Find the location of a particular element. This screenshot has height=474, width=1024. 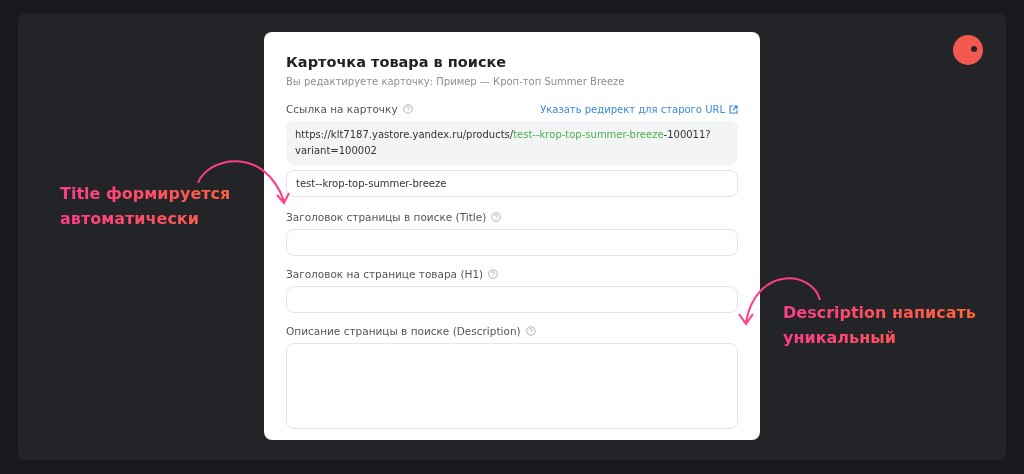

field-label: Заголовок страницы в поиске (Title) is located at coordinates (386, 217).